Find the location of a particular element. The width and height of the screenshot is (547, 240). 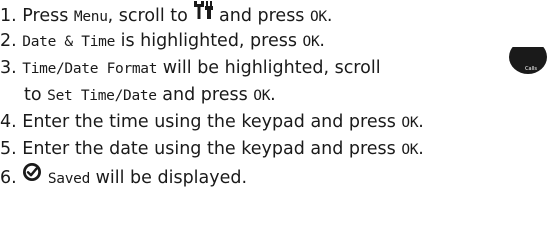

tools-icon is located at coordinates (203, 14).